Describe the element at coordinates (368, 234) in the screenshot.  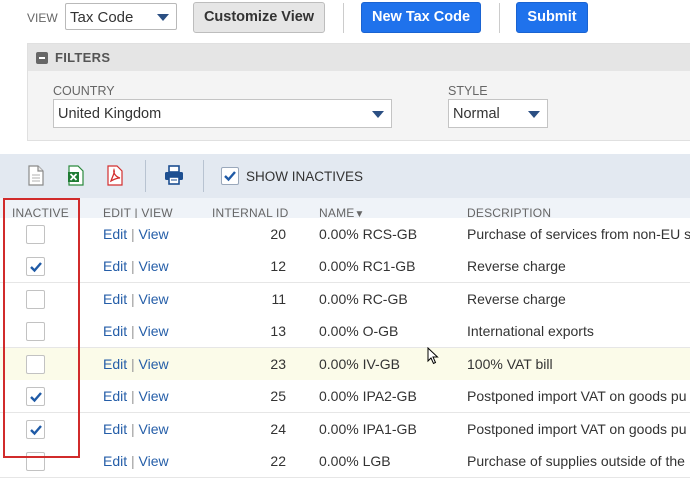
I see `name-cell: 0.00% RCS-GB` at that location.